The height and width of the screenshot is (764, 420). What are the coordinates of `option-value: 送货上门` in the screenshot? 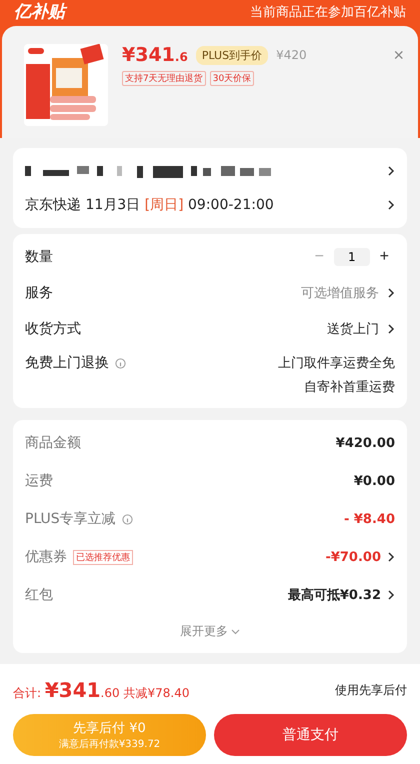 It's located at (353, 329).